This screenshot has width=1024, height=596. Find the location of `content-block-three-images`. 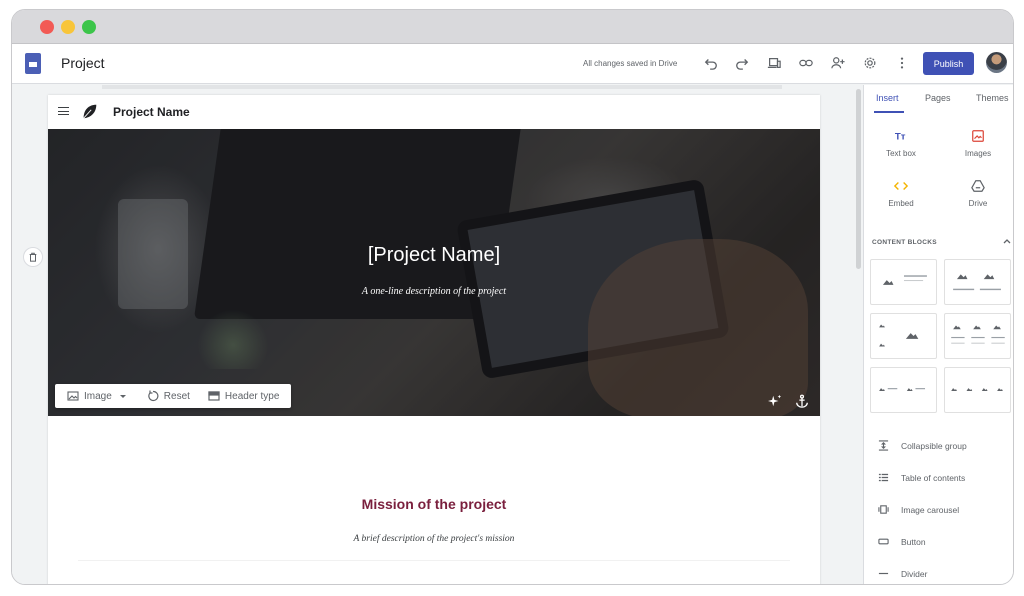

content-block-three-images is located at coordinates (977, 336).